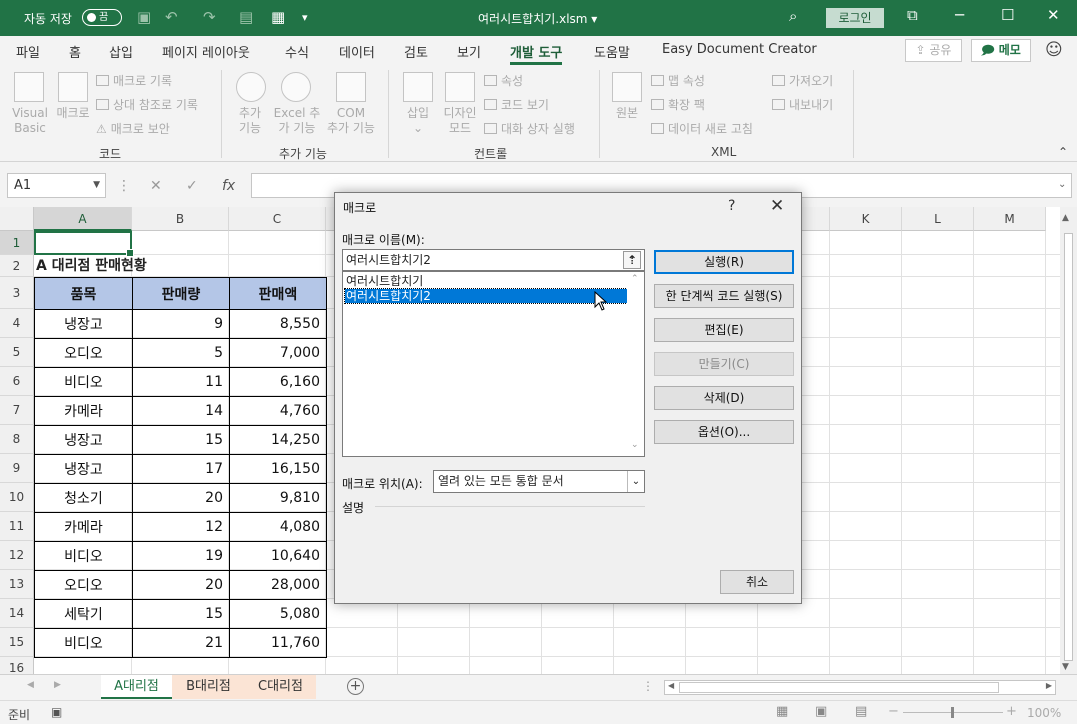  I want to click on memo-button: 🗩 메모, so click(1001, 50).